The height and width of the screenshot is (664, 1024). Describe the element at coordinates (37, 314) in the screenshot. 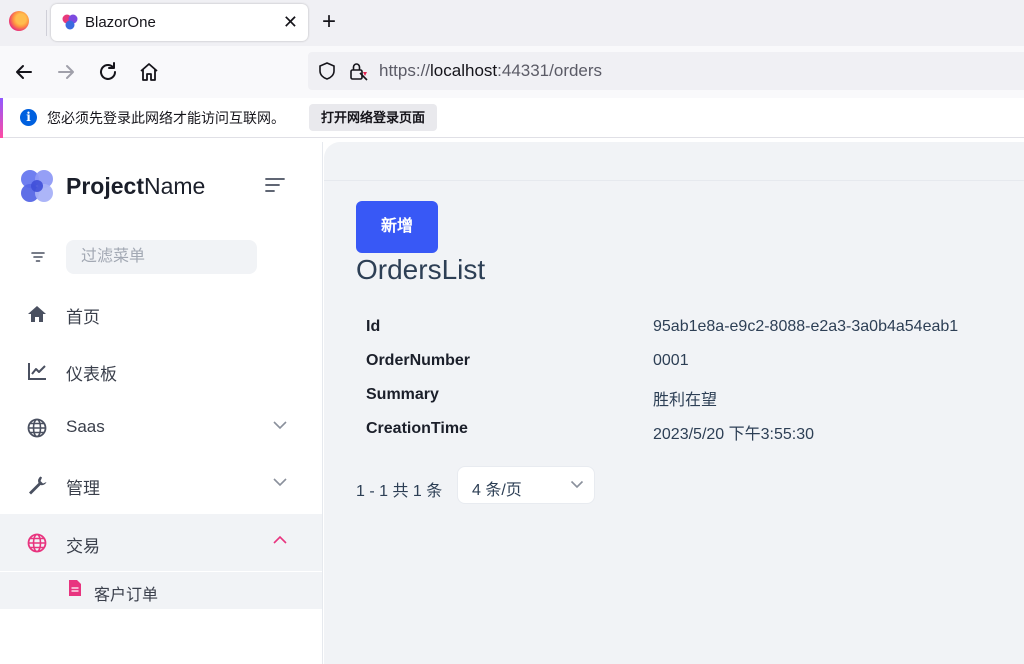

I see `home-icon` at that location.